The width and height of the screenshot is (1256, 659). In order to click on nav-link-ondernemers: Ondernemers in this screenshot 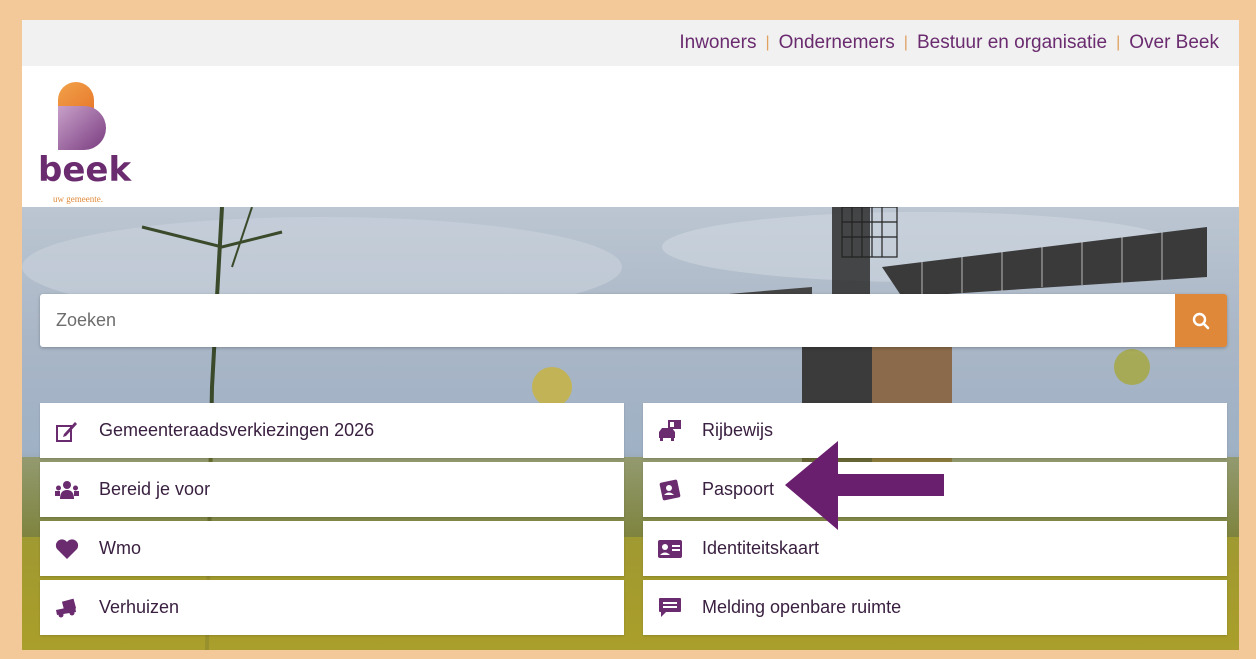, I will do `click(837, 43)`.